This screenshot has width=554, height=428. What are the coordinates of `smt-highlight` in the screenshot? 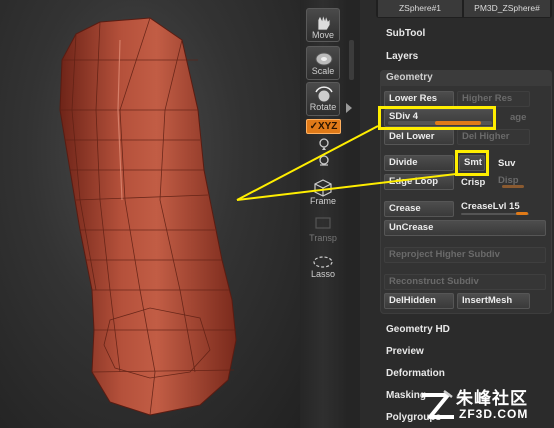 It's located at (472, 163).